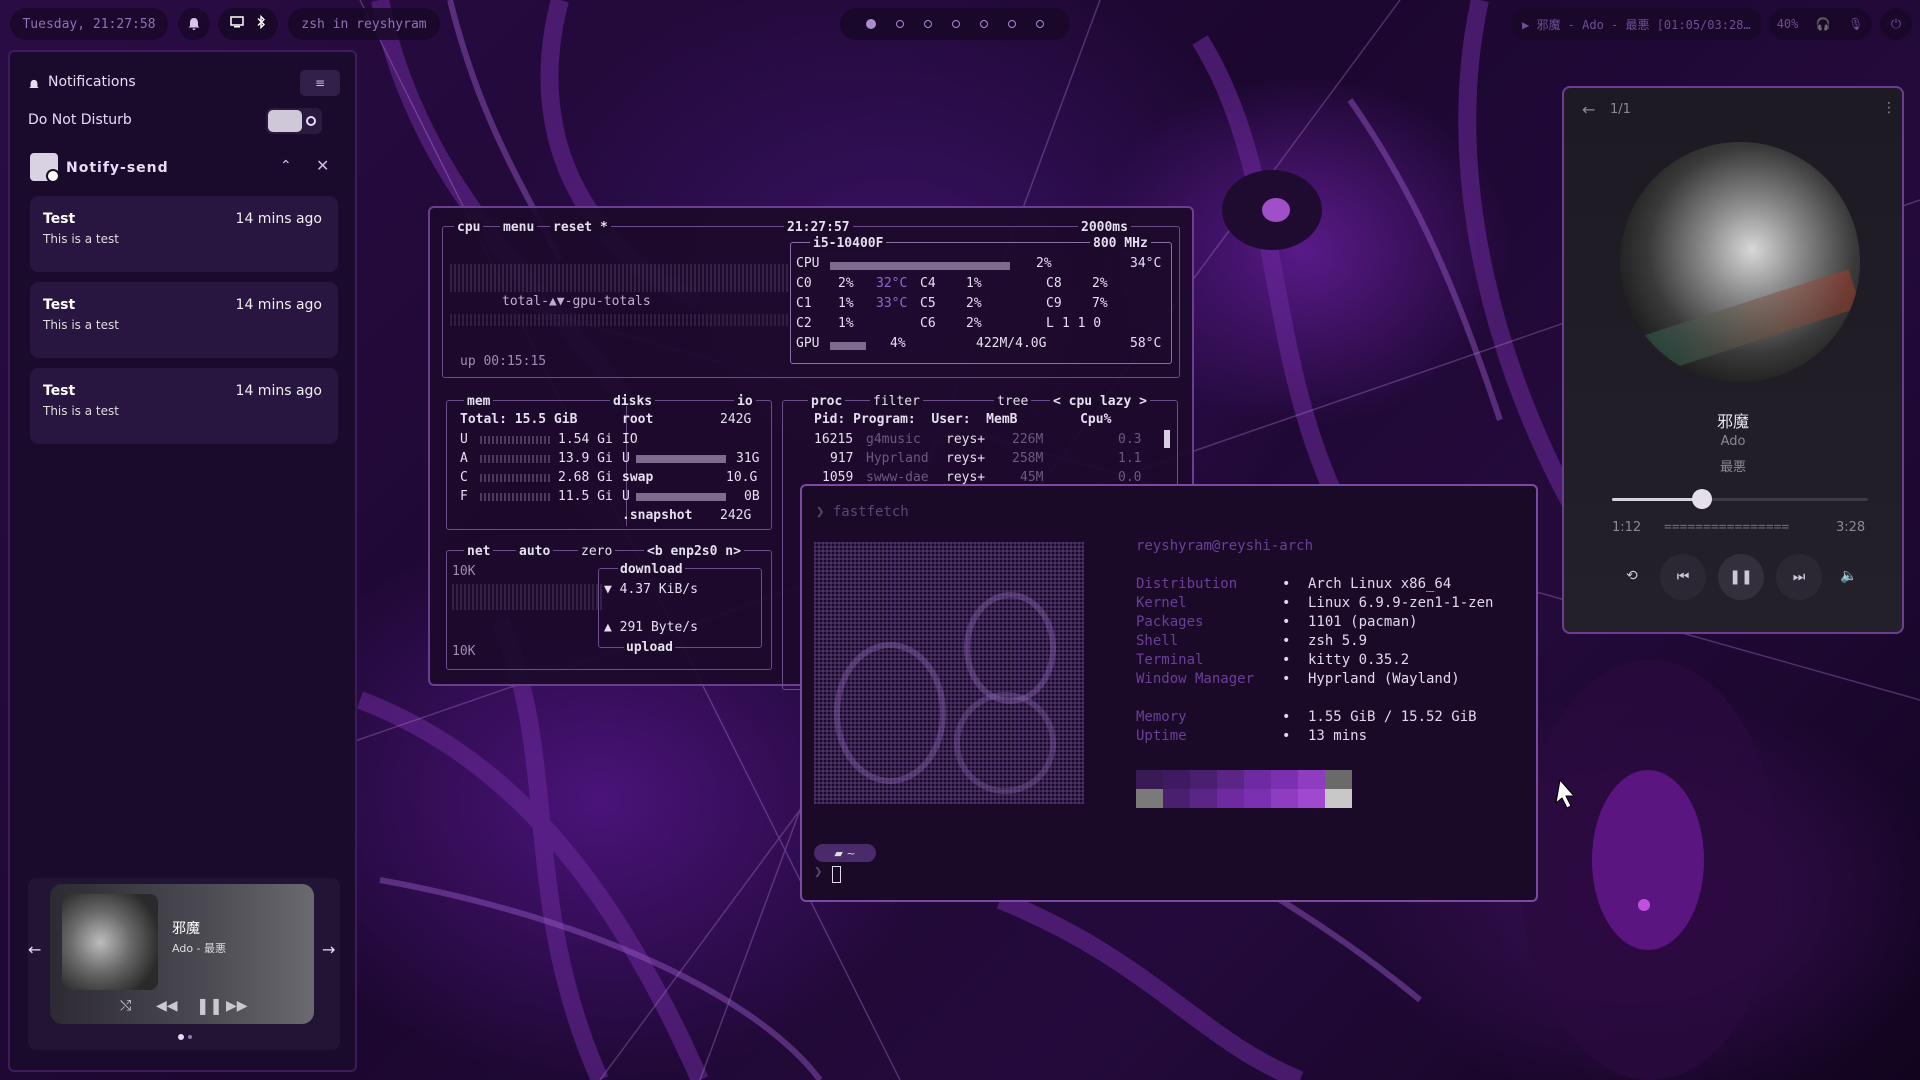 The image size is (1920, 1080). Describe the element at coordinates (1054, 303) in the screenshot. I see `core-label: C9` at that location.